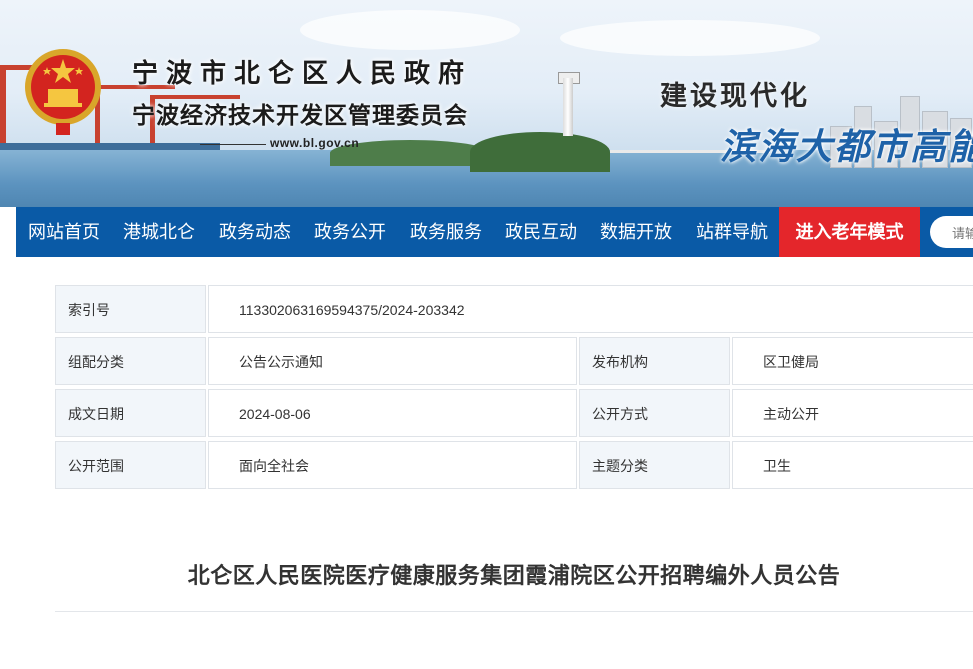  Describe the element at coordinates (130, 413) in the screenshot. I see `meta-label-date: 成文日期` at that location.